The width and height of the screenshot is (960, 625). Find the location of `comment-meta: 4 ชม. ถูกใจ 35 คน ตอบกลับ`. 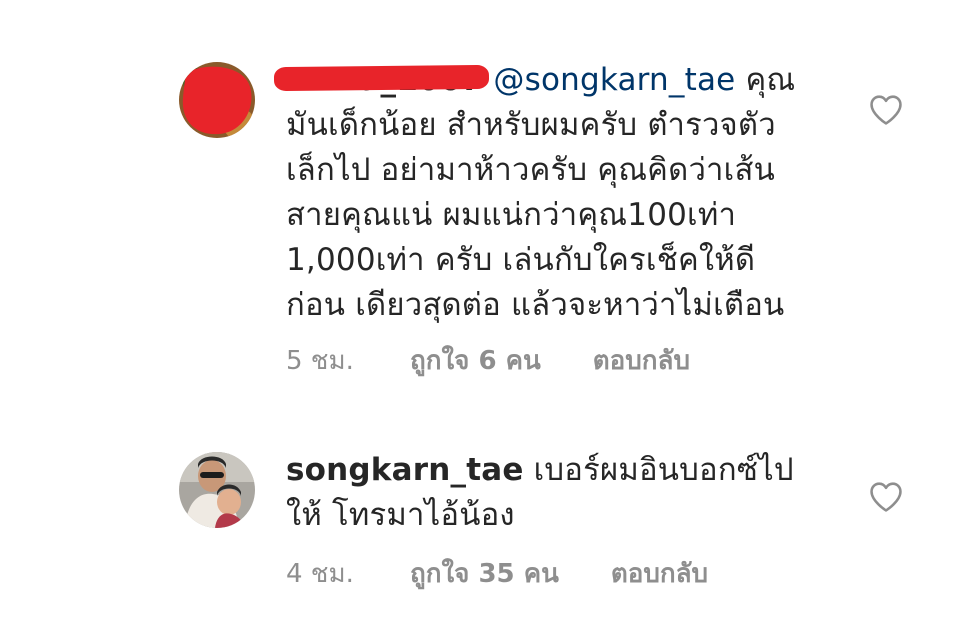

comment-meta: 4 ชม. ถูกใจ 35 คน ตอบกลับ is located at coordinates (497, 573).